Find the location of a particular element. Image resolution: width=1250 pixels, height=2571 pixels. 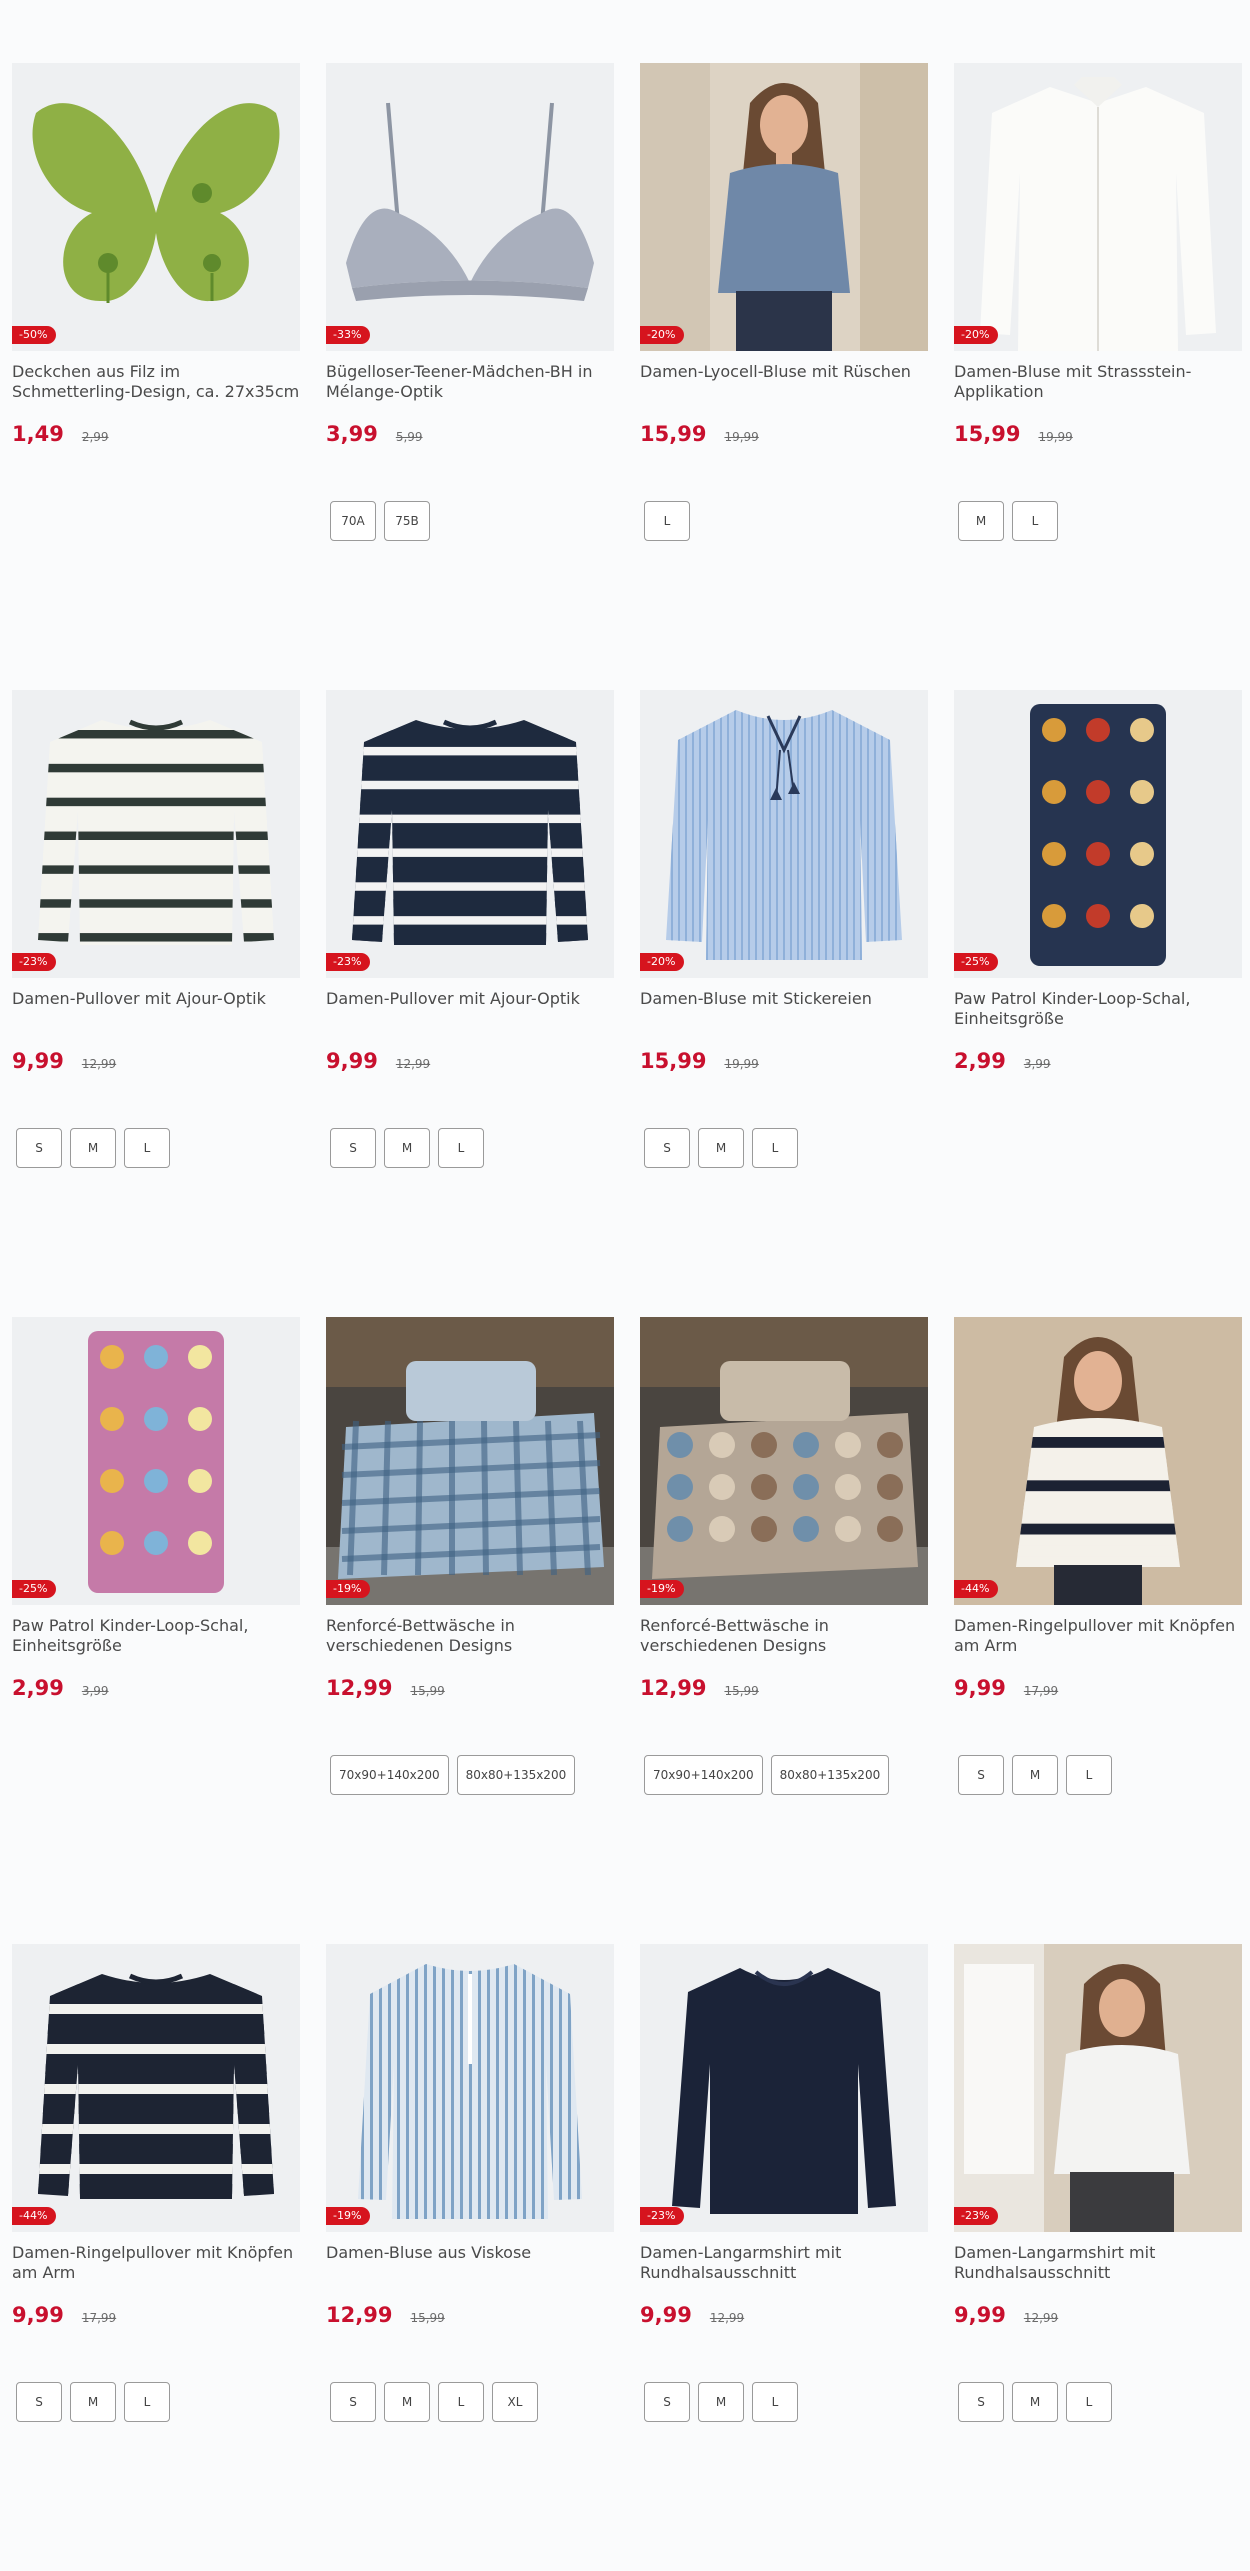

product-title: Damen-Lyocell-Bluse mit Rüschen is located at coordinates (784, 392).